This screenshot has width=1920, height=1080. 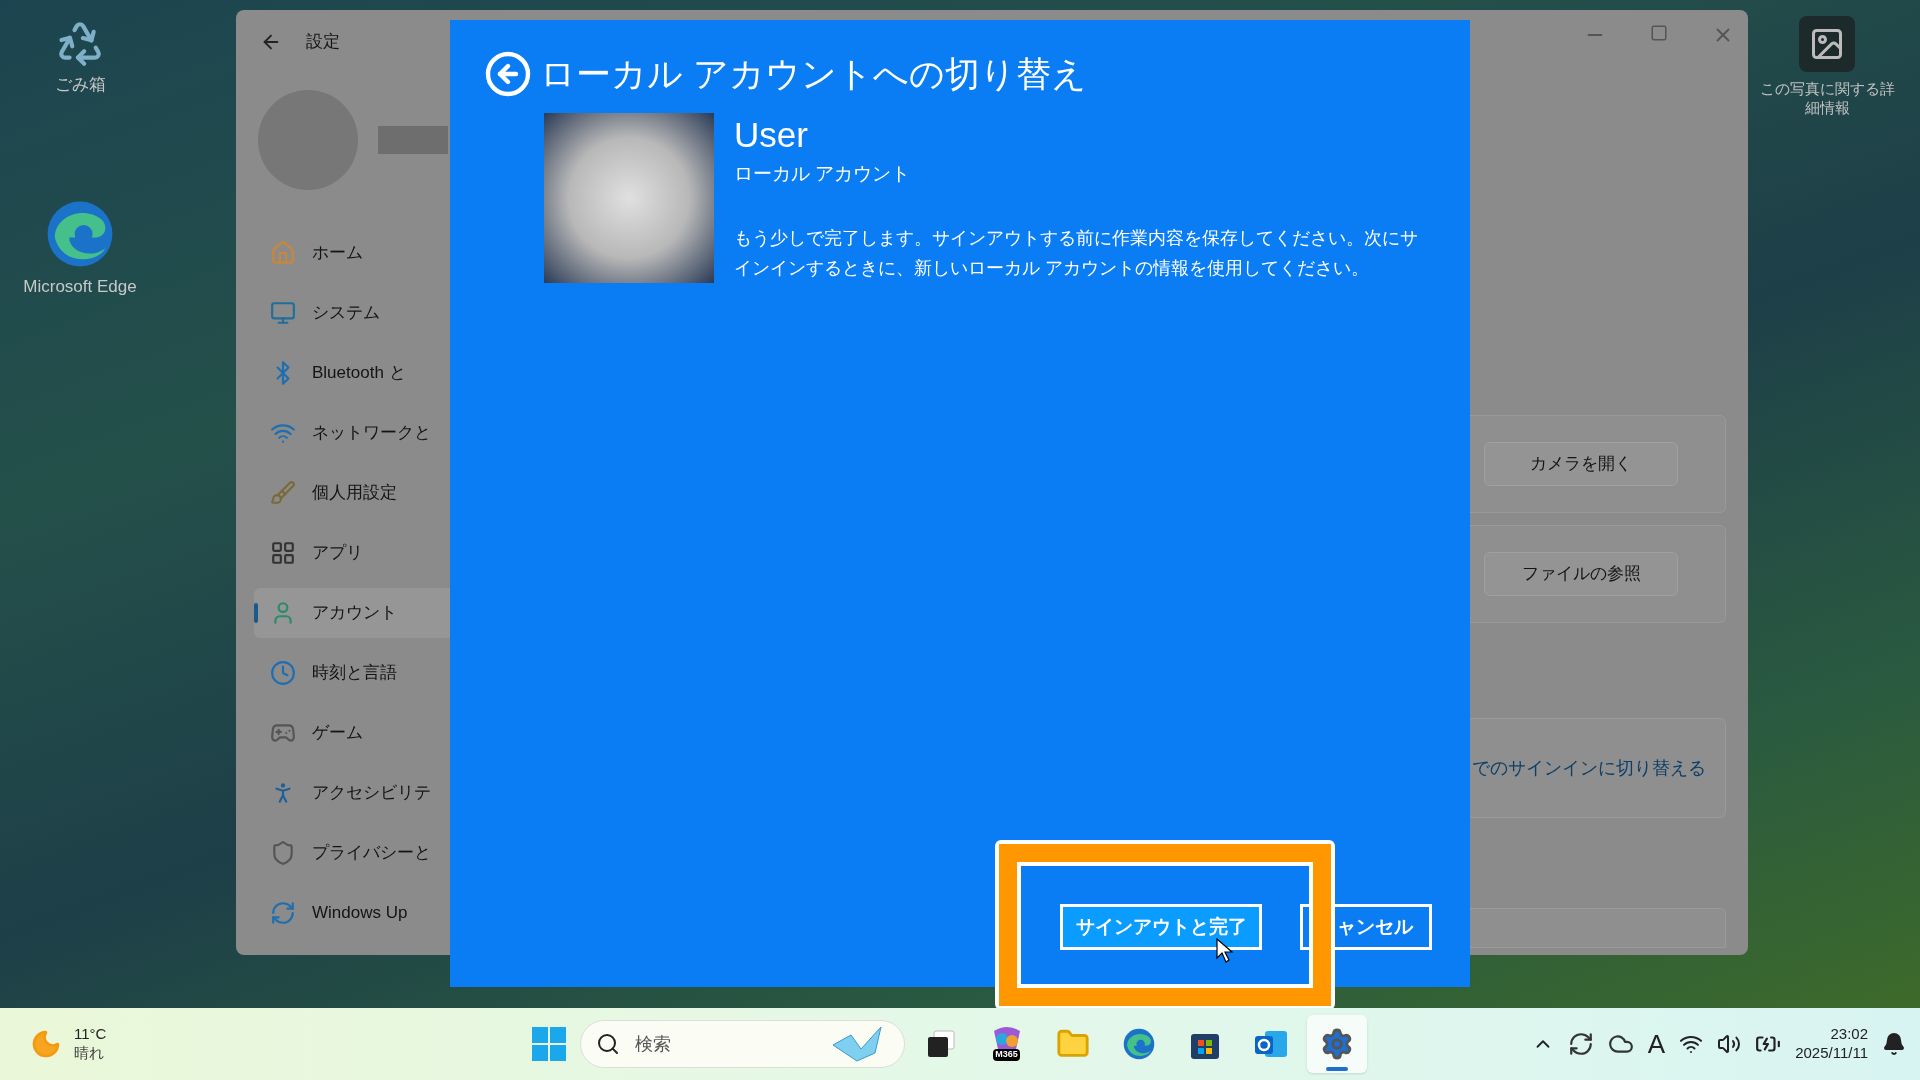 What do you see at coordinates (1729, 1044) in the screenshot?
I see `volume-icon` at bounding box center [1729, 1044].